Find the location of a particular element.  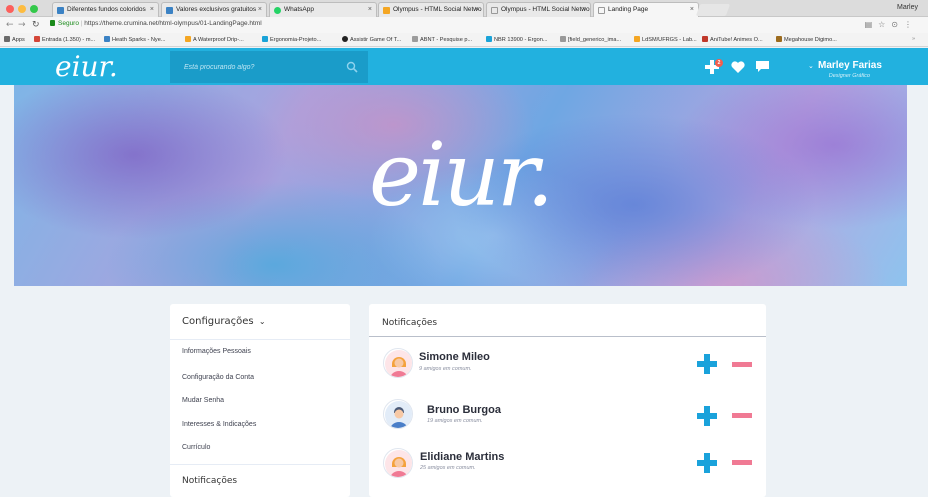

address-bar-actions: ▤☆⊙⋮ is located at coordinates (891, 24).